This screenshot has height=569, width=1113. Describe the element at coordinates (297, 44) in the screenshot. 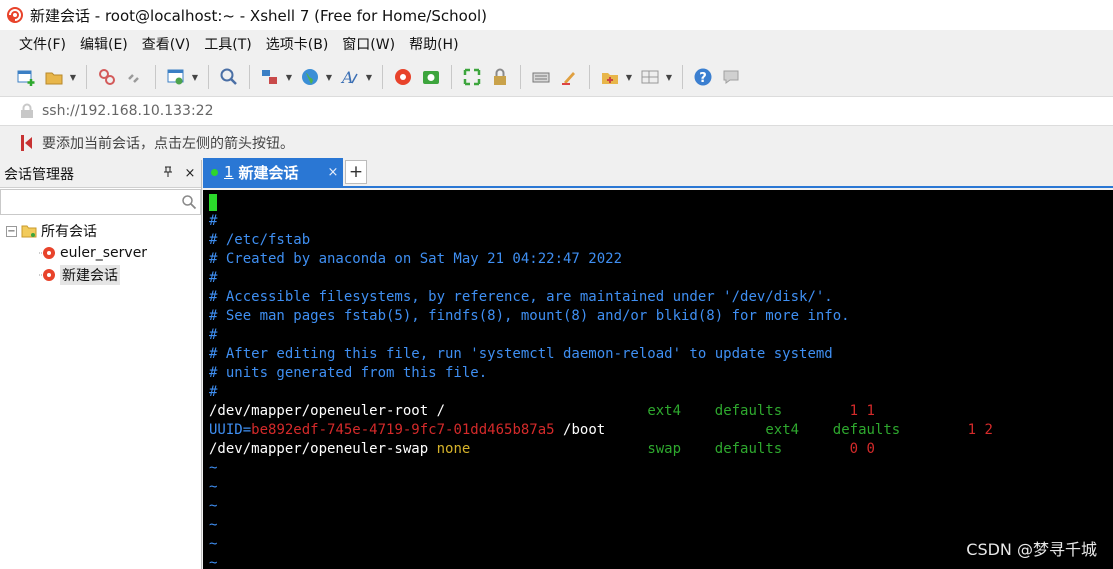

I see `menu-tabs: 选项卡(B)` at that location.